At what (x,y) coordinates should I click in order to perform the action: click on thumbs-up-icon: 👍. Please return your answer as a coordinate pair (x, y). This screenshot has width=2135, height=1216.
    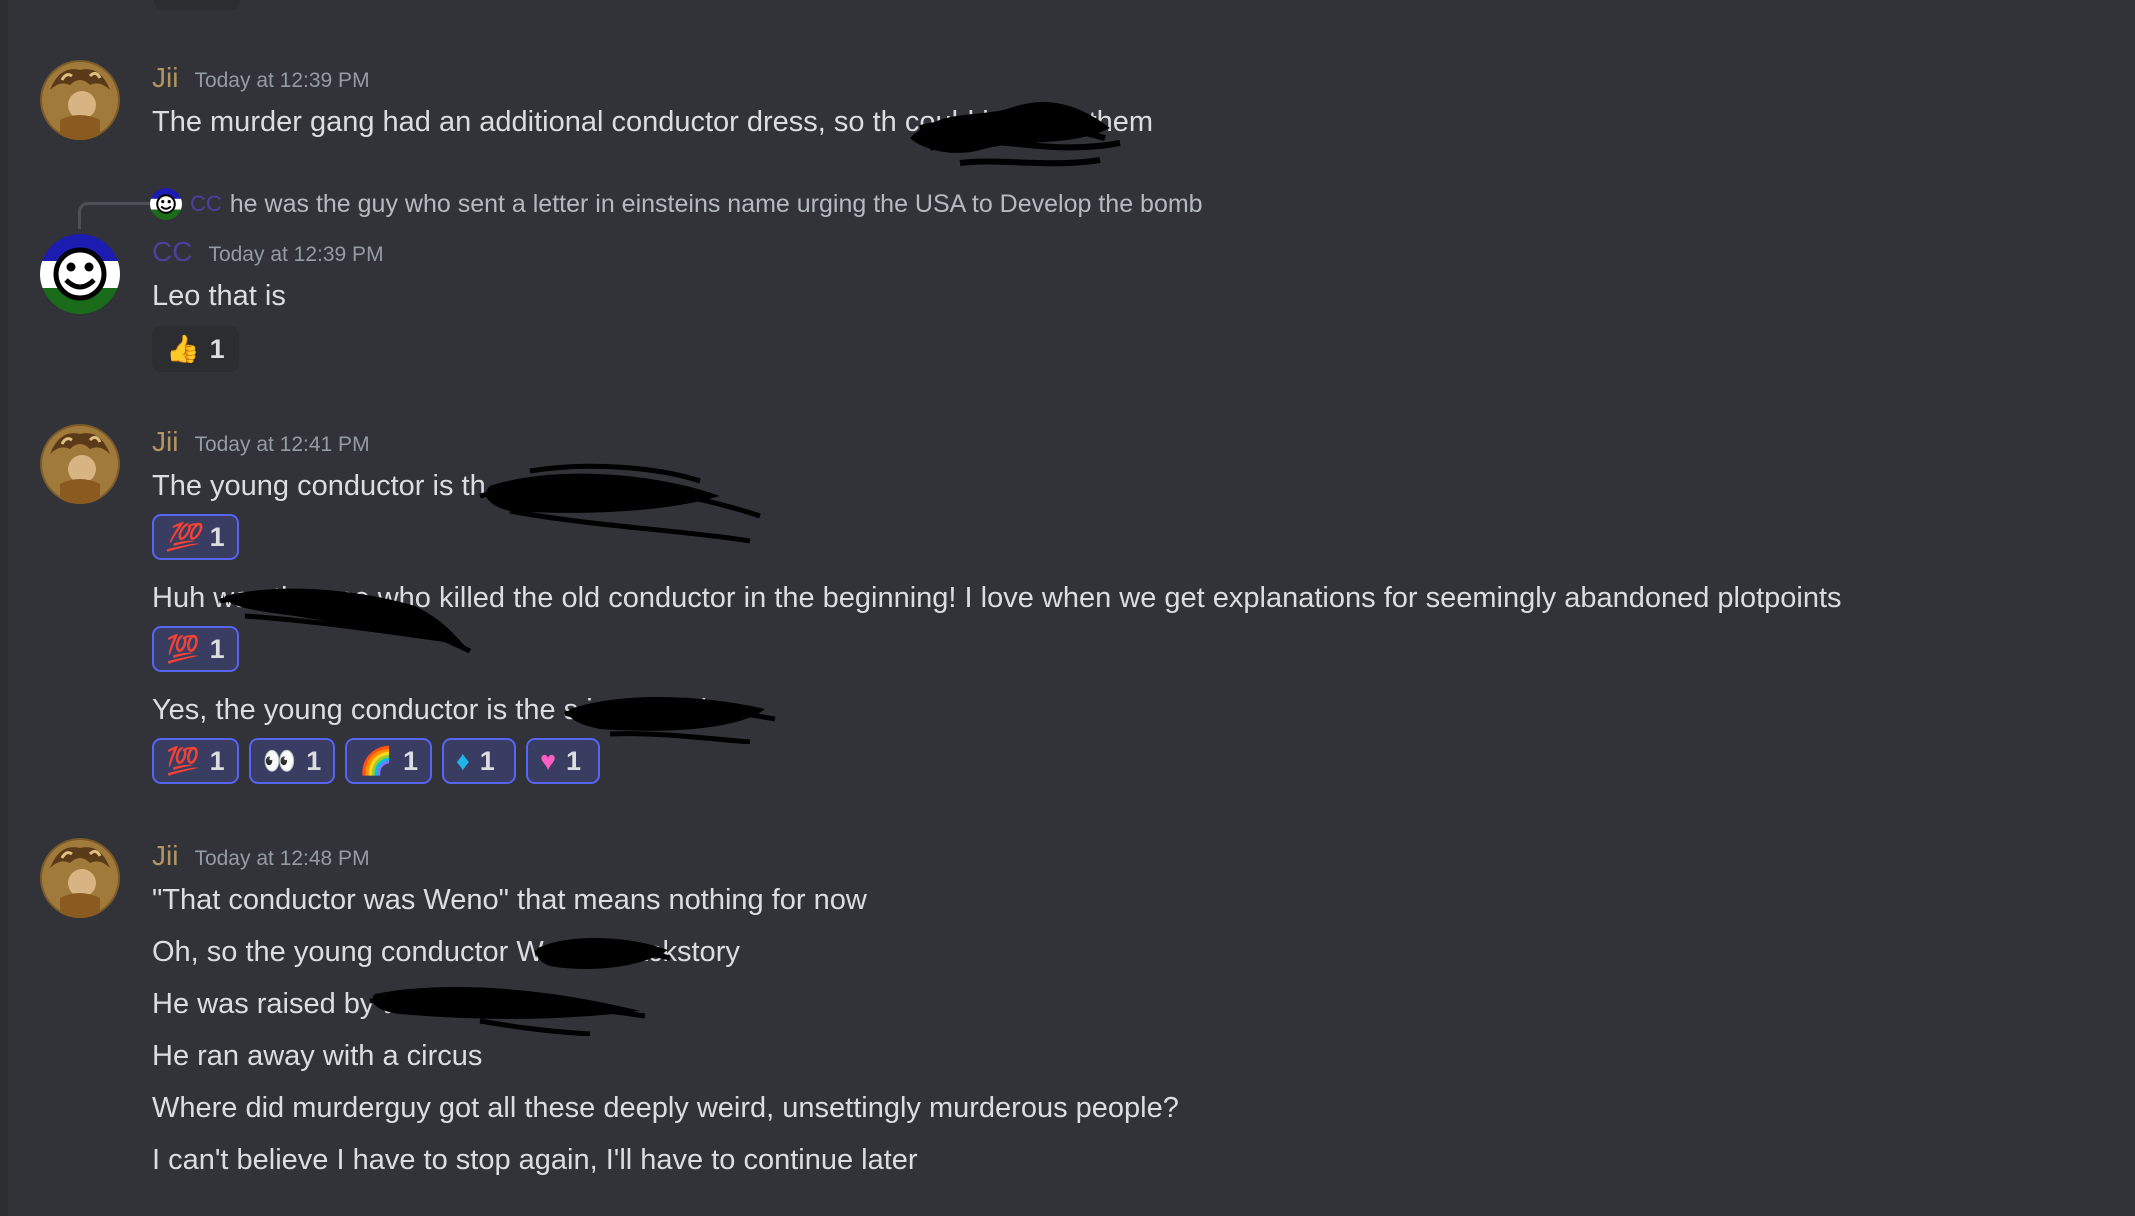
    Looking at the image, I should click on (183, 348).